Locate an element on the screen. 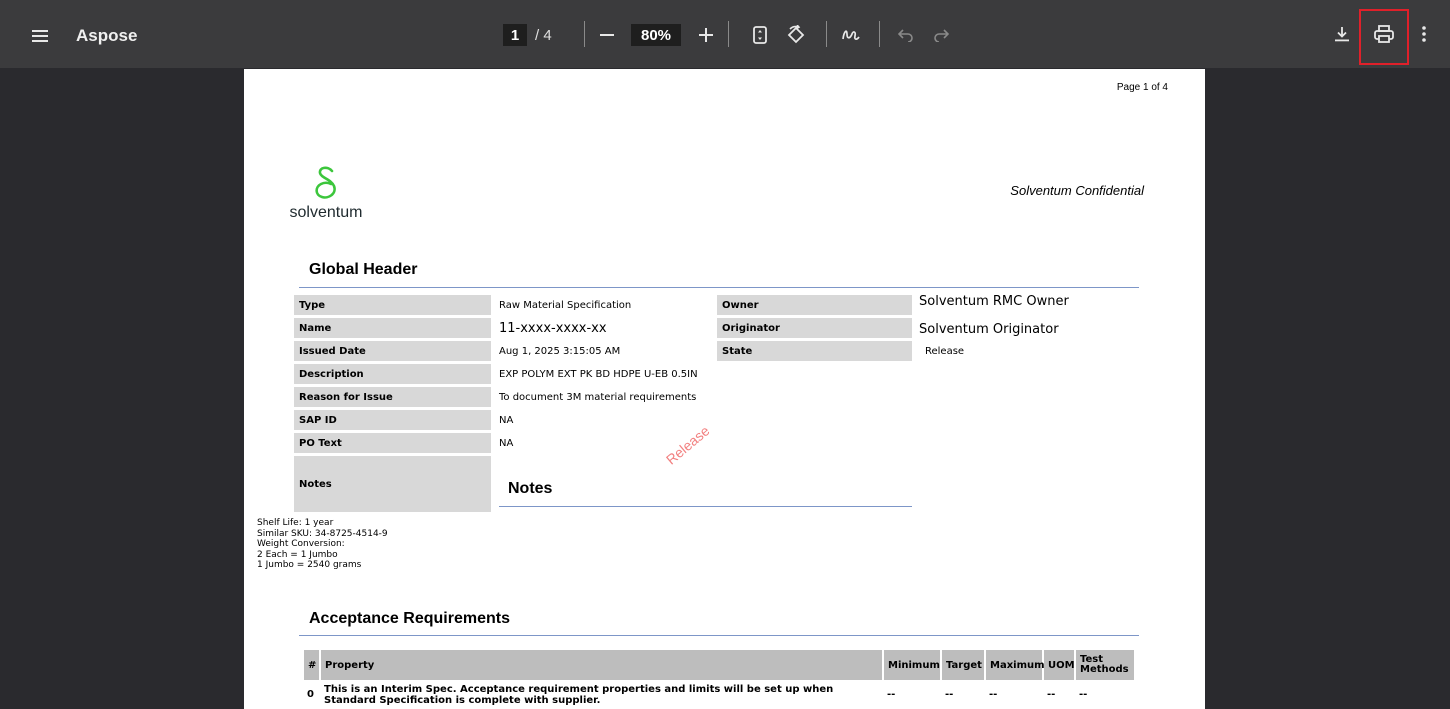  row-minimum: -- is located at coordinates (891, 694).